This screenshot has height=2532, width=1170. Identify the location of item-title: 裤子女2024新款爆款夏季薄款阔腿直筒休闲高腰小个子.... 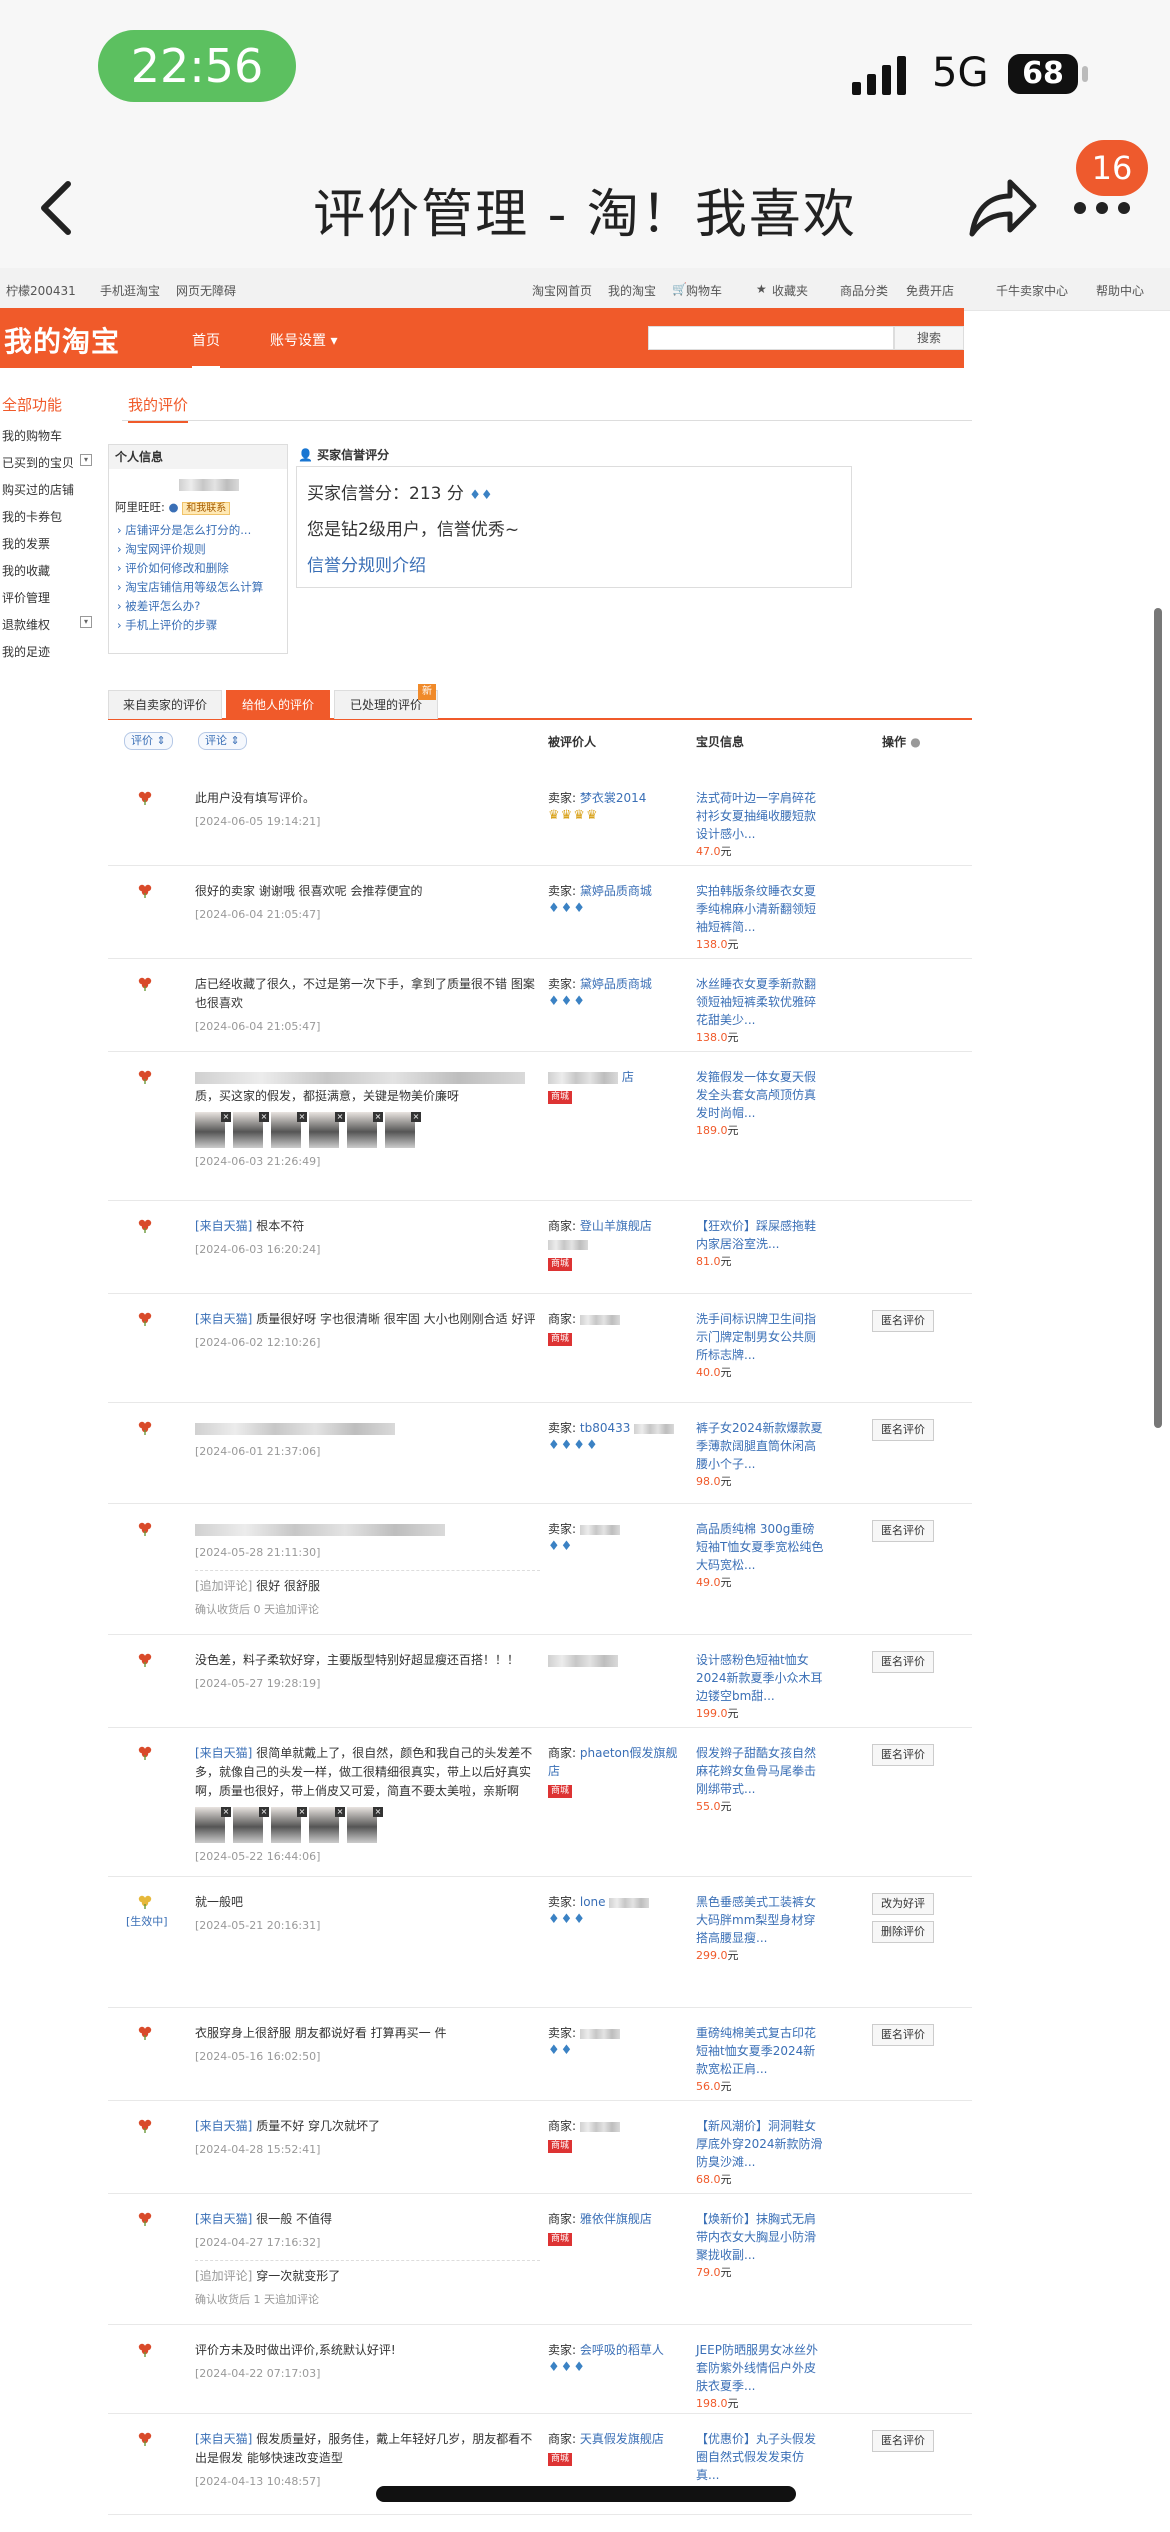
(761, 1446).